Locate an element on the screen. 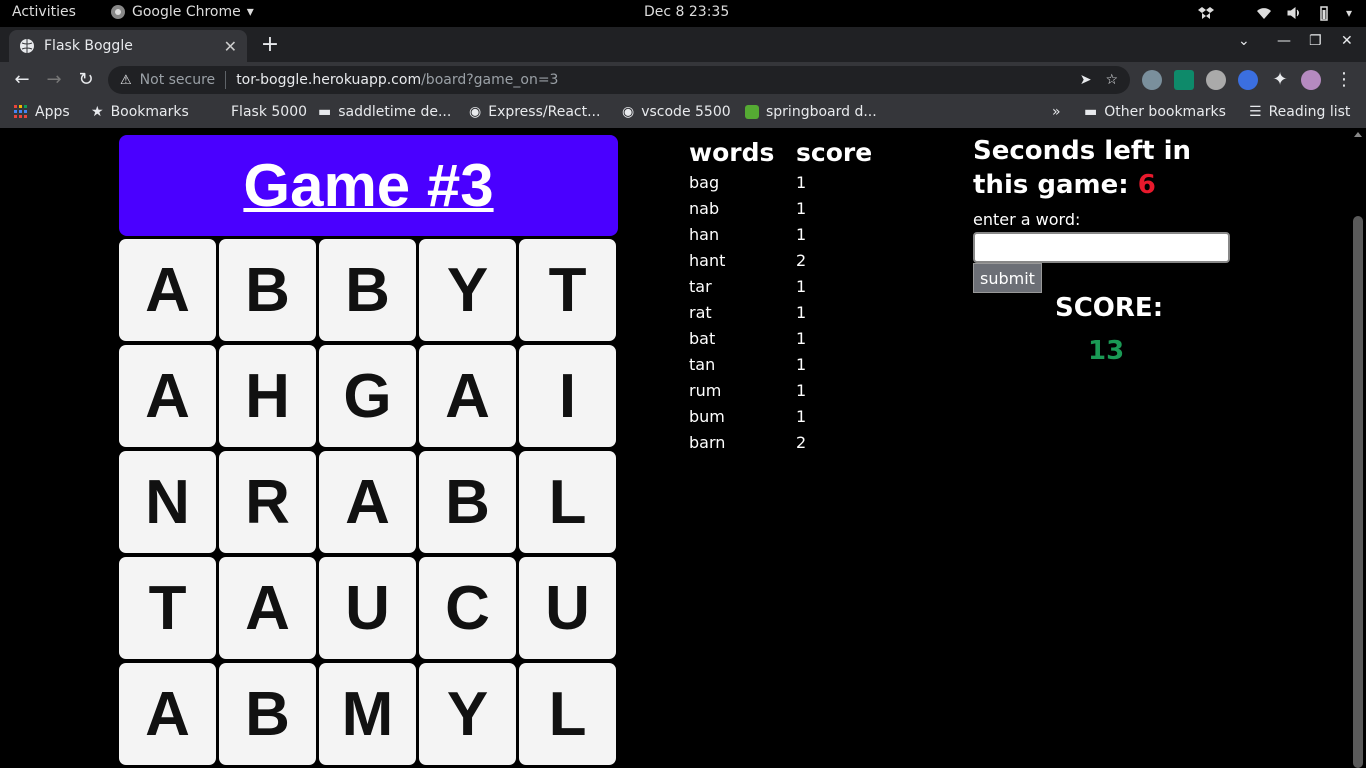  dropbox-icon is located at coordinates (1205, 13).